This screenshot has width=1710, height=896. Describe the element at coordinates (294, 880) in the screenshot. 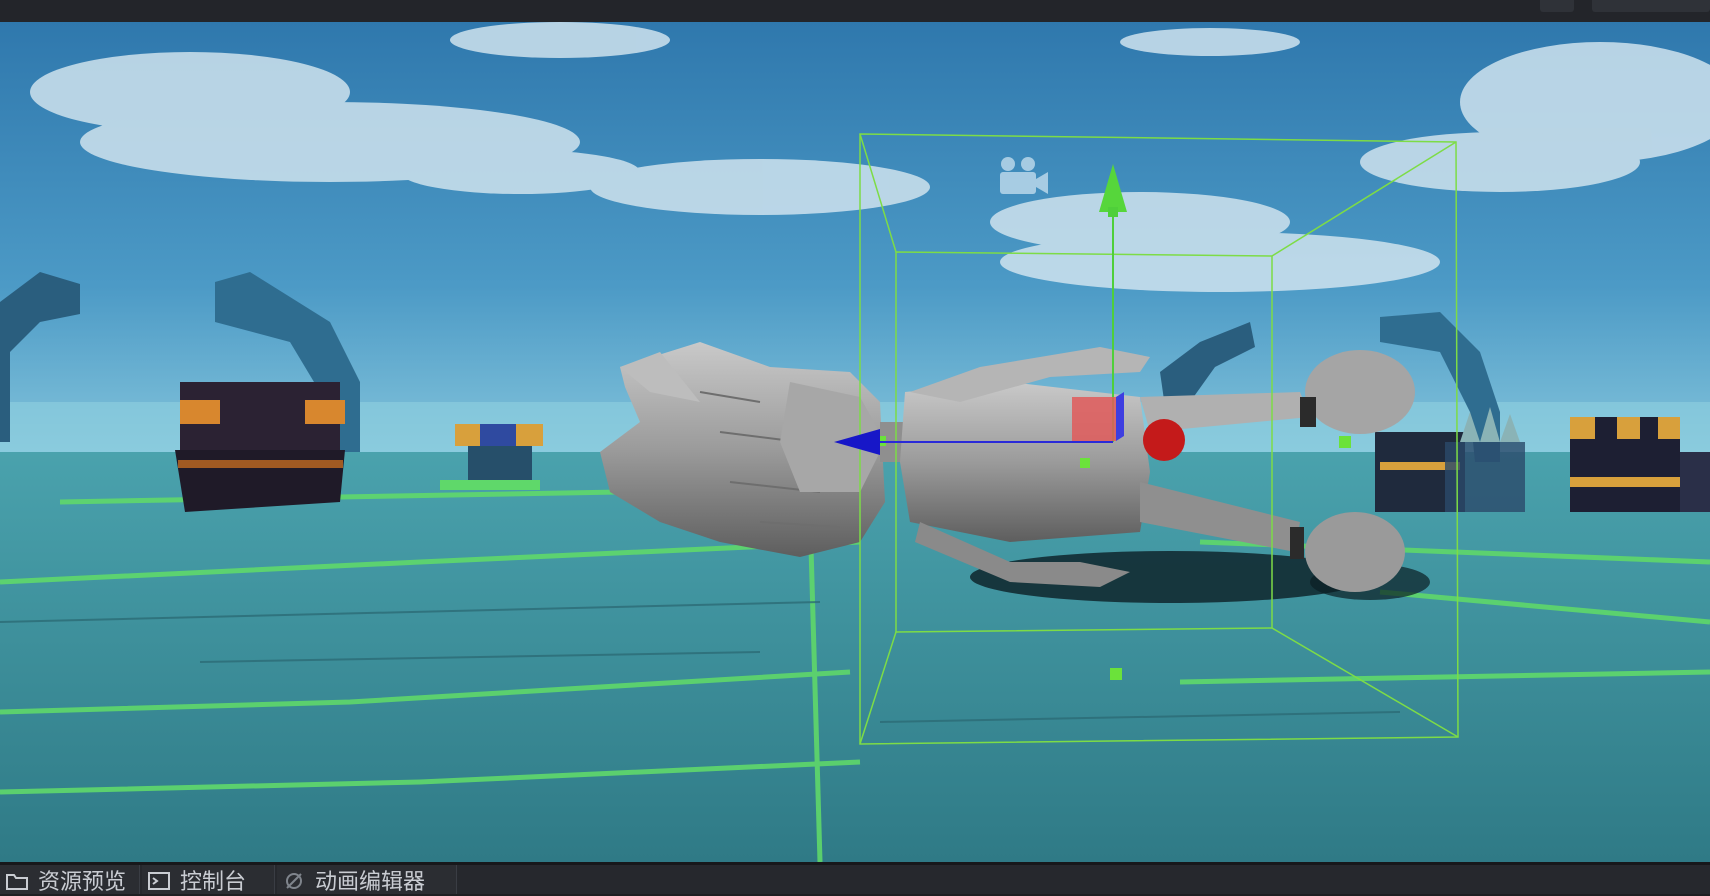

I see `animation-icon` at that location.